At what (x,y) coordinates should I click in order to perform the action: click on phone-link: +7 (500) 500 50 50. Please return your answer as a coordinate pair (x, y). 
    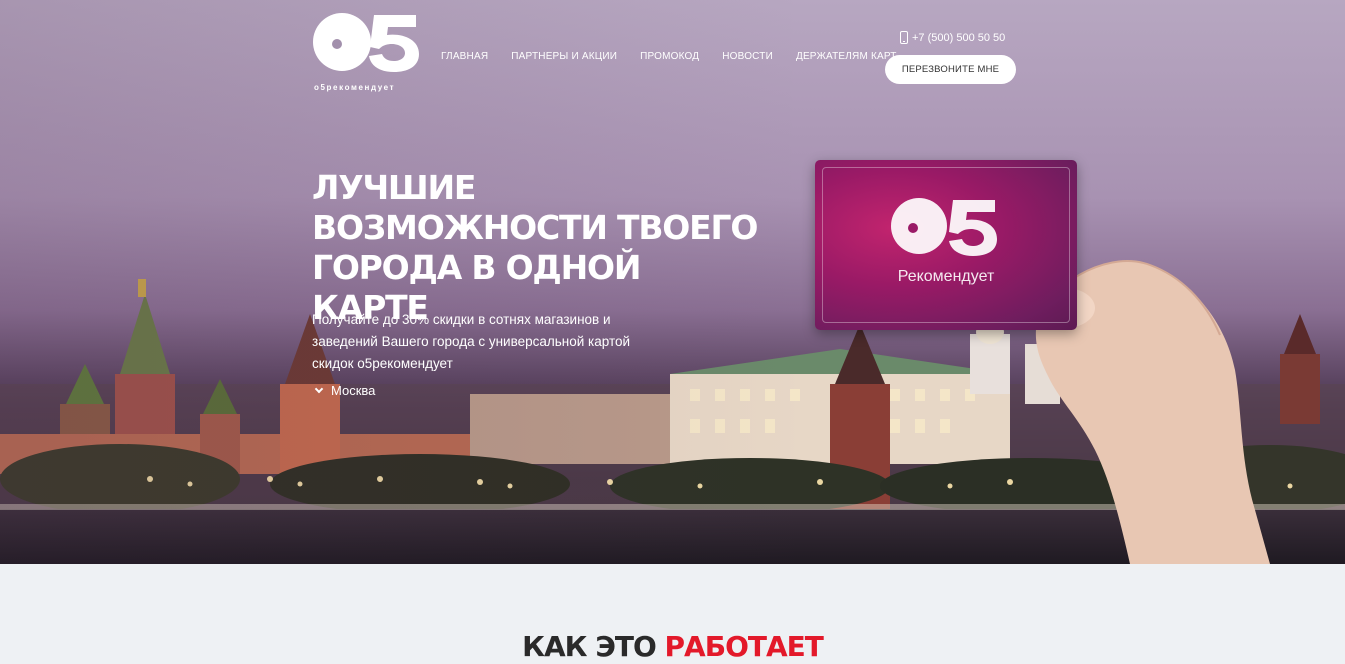
    Looking at the image, I should click on (952, 37).